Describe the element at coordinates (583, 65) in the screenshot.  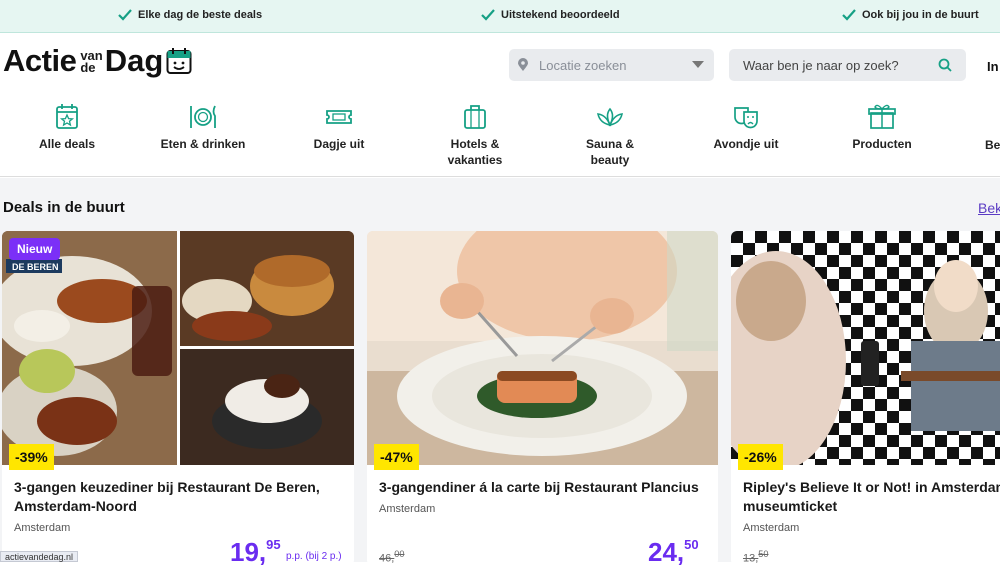
I see `location-placeholder: Locatie zoeken` at that location.